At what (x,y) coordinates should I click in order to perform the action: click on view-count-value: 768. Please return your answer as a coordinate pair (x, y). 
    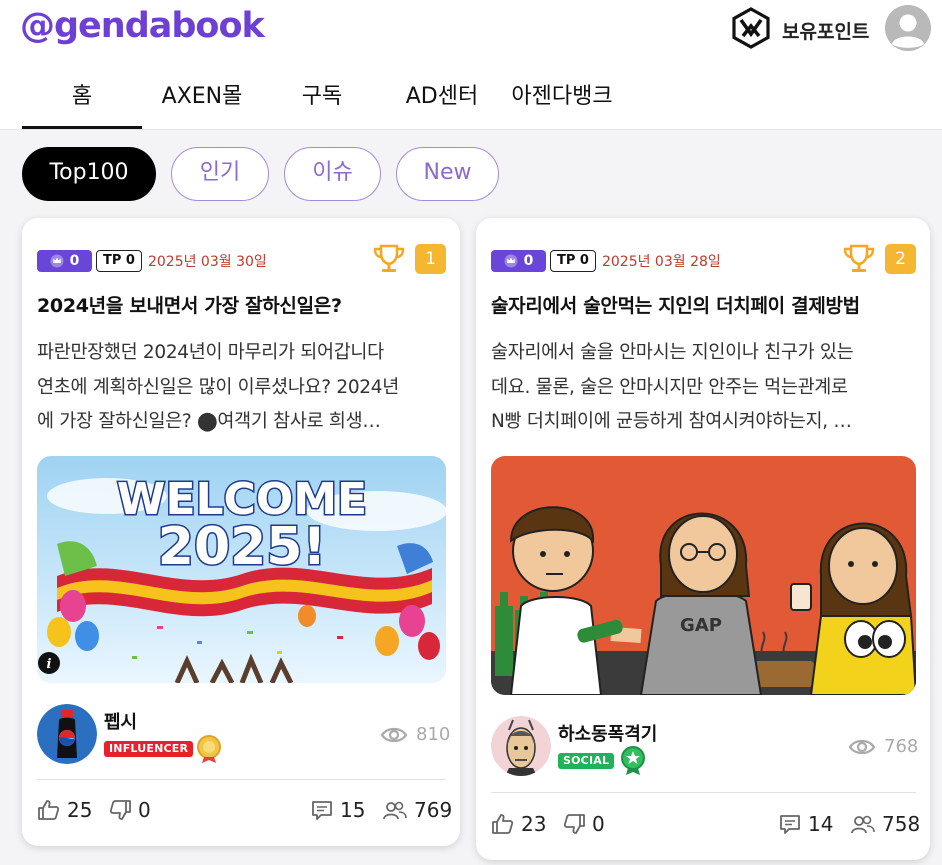
    Looking at the image, I should click on (901, 746).